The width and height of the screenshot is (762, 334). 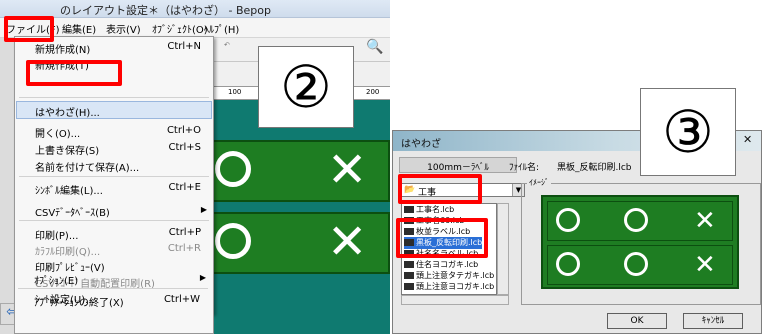 What do you see at coordinates (114, 131) in the screenshot?
I see `menu-item-open: 開く(O)... Ctrl+O` at bounding box center [114, 131].